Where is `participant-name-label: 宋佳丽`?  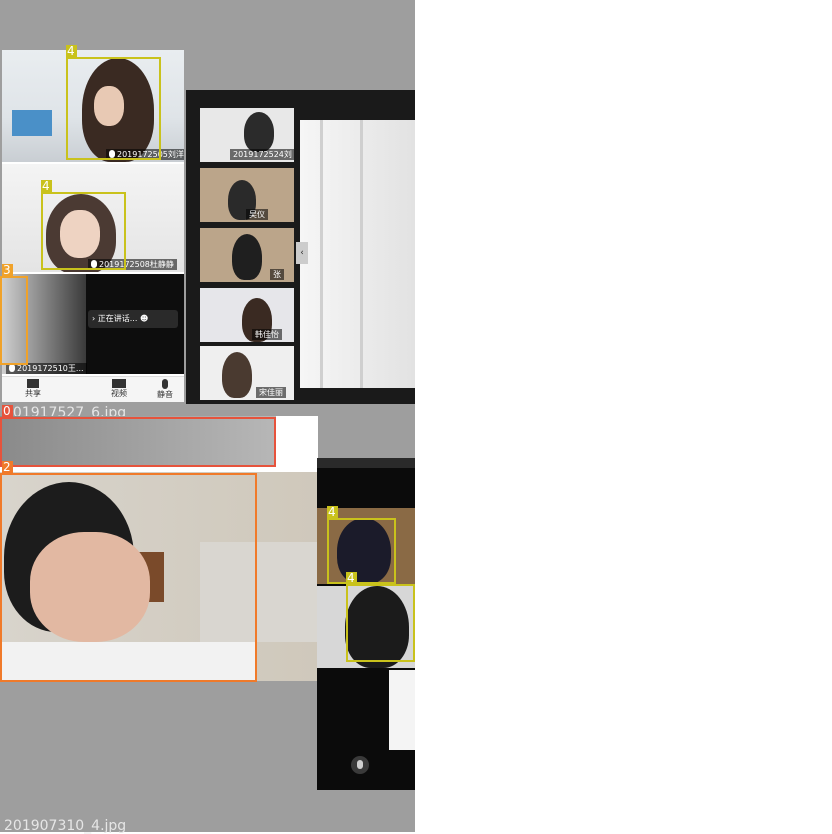
participant-name-label: 宋佳丽 is located at coordinates (271, 392).